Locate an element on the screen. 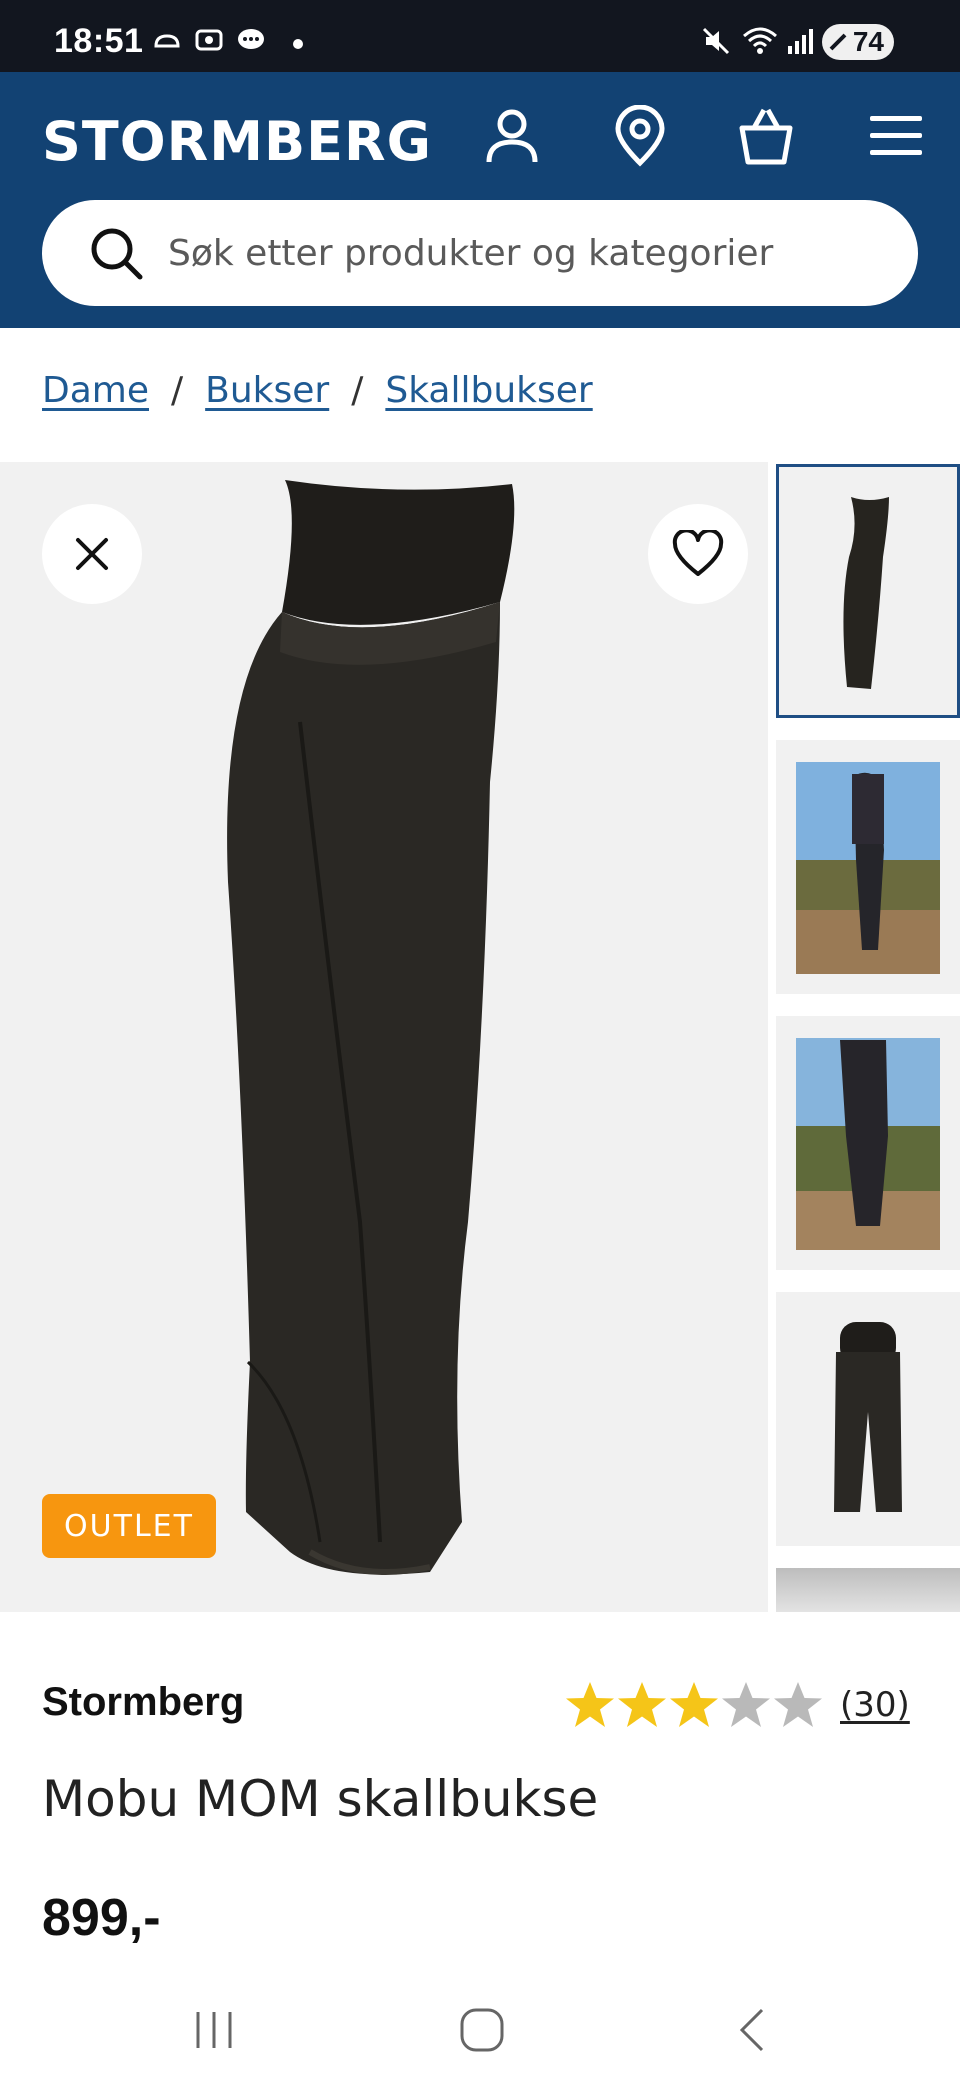 The image size is (960, 2080). menu-button is located at coordinates (896, 136).